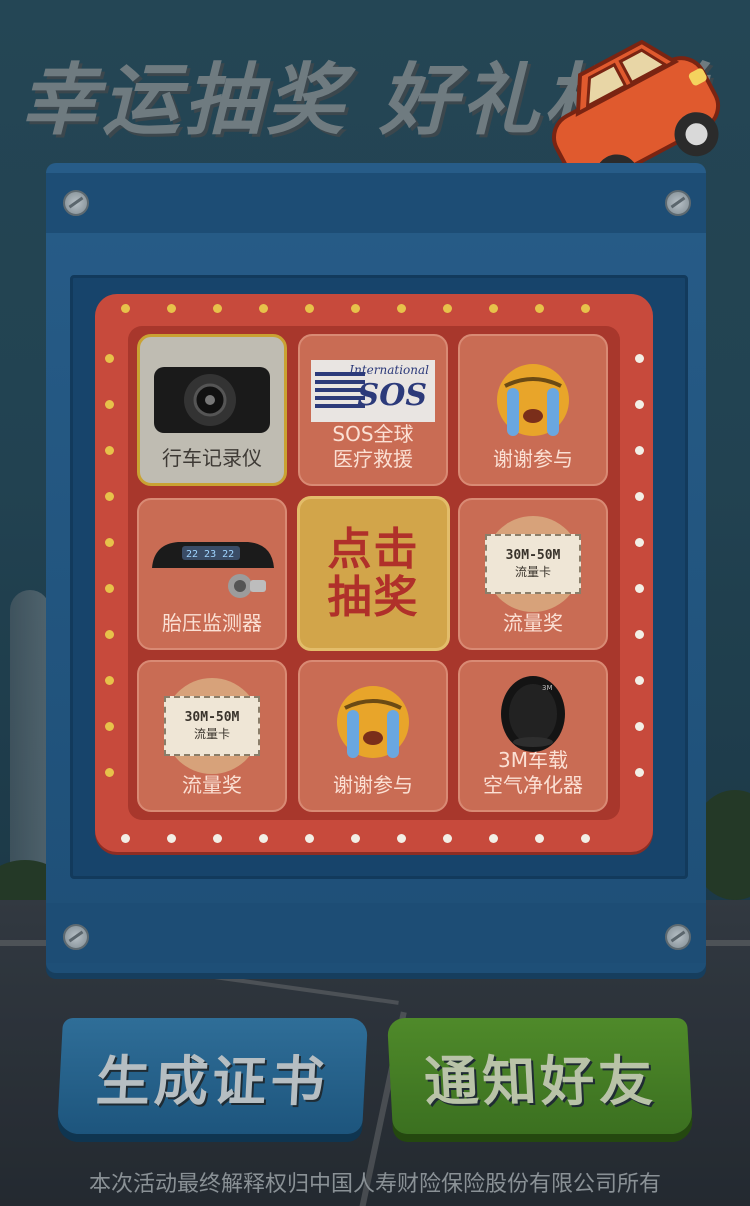  I want to click on sos-logo-top: International, so click(389, 370).